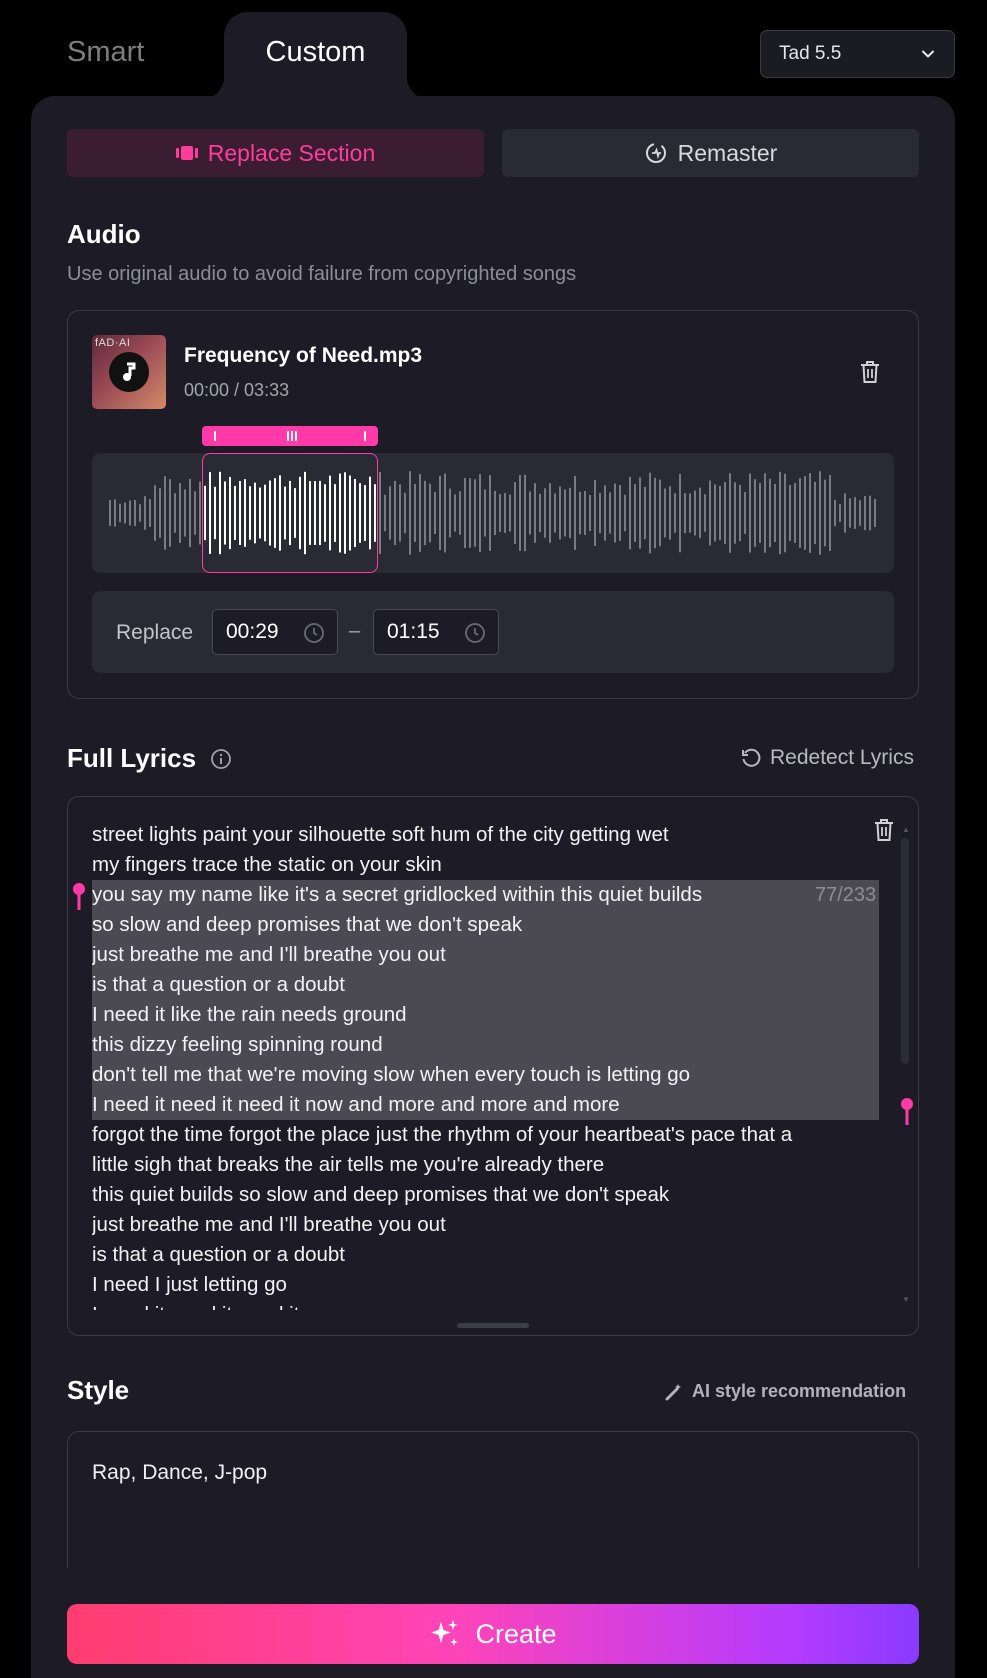 The image size is (987, 1678). What do you see at coordinates (79, 897) in the screenshot?
I see `range-start-pin-icon` at bounding box center [79, 897].